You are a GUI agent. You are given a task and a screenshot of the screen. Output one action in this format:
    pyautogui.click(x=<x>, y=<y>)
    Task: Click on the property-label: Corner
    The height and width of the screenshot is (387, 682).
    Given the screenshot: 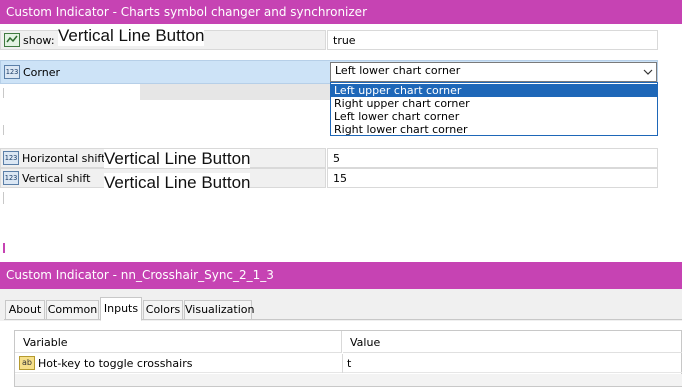 What is the action you would take?
    pyautogui.click(x=42, y=72)
    